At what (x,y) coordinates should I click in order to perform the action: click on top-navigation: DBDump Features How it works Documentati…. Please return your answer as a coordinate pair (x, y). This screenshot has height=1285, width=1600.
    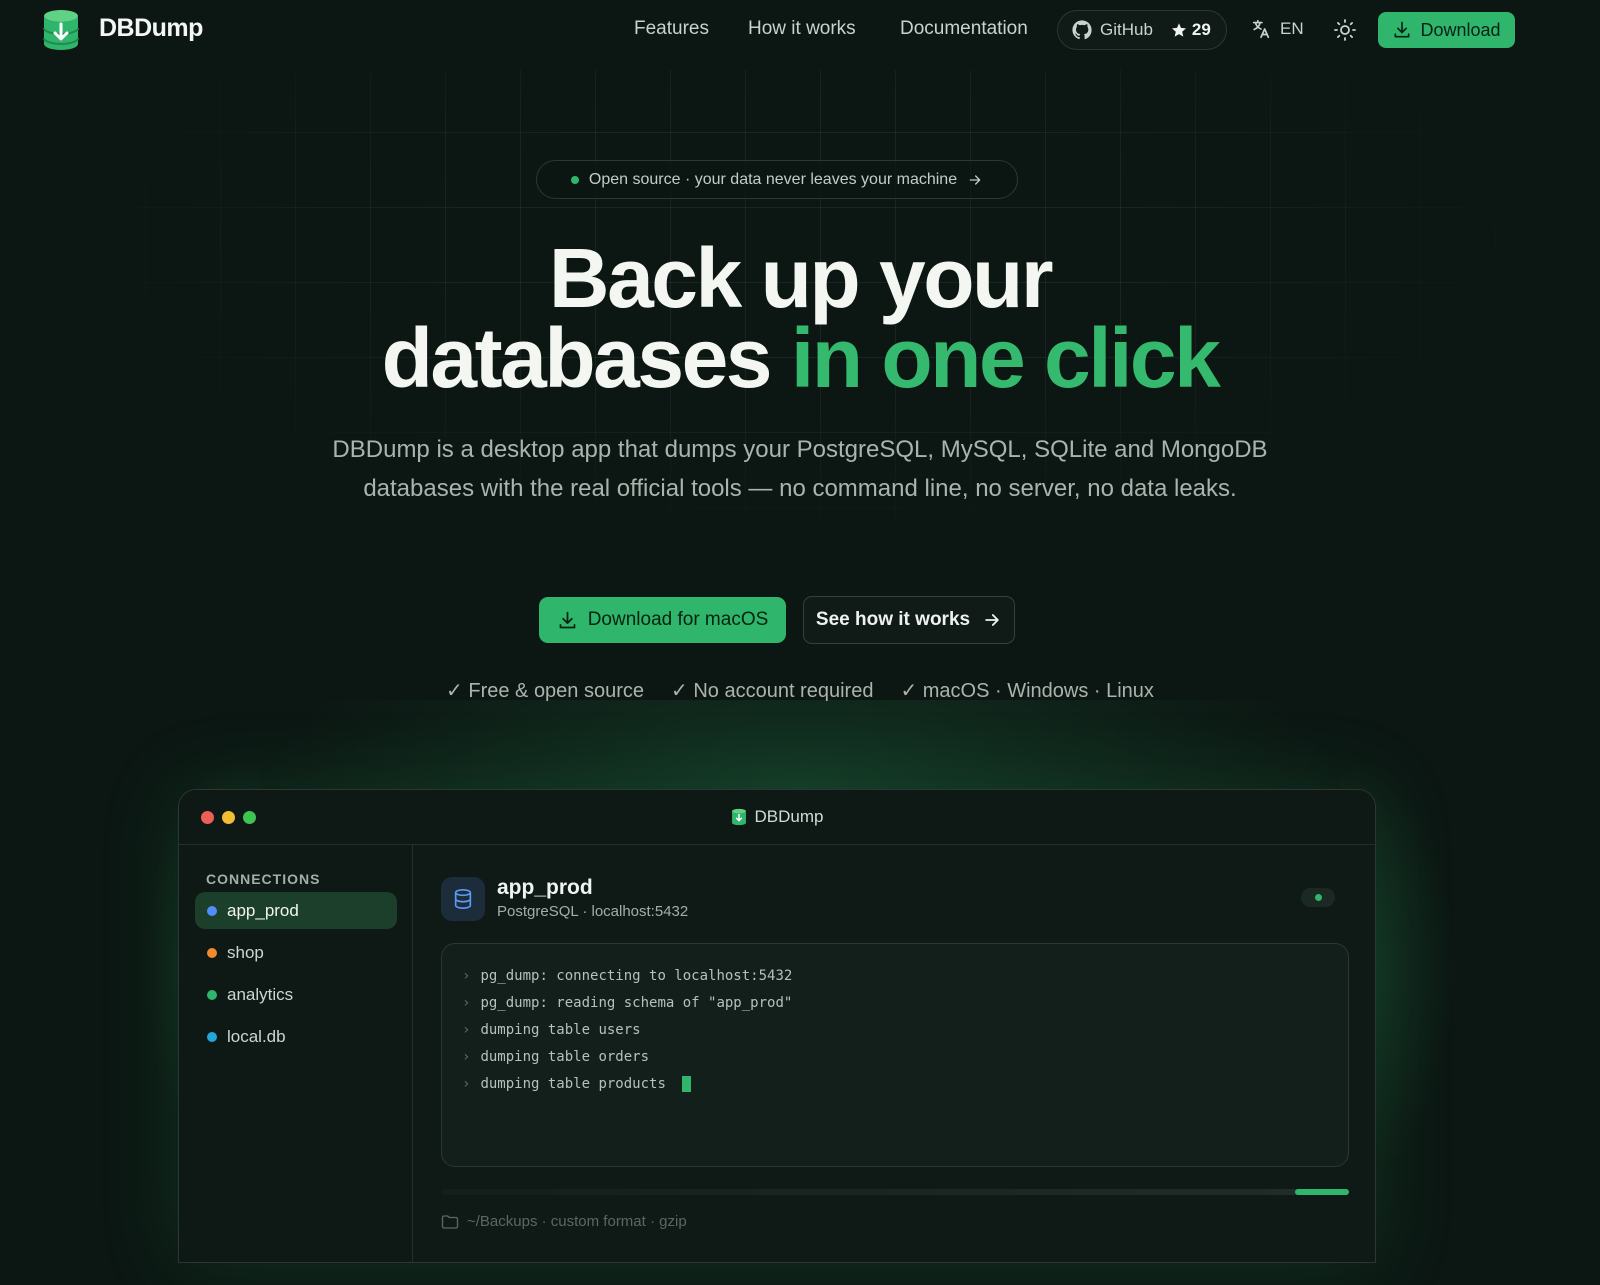
    Looking at the image, I should click on (800, 30).